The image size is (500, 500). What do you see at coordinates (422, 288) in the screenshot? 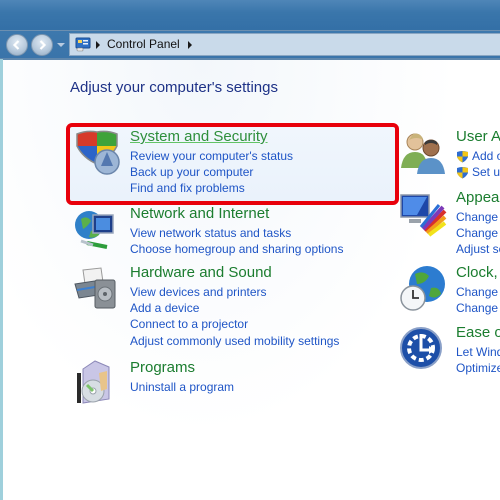
I see `clock-globe-icon` at bounding box center [422, 288].